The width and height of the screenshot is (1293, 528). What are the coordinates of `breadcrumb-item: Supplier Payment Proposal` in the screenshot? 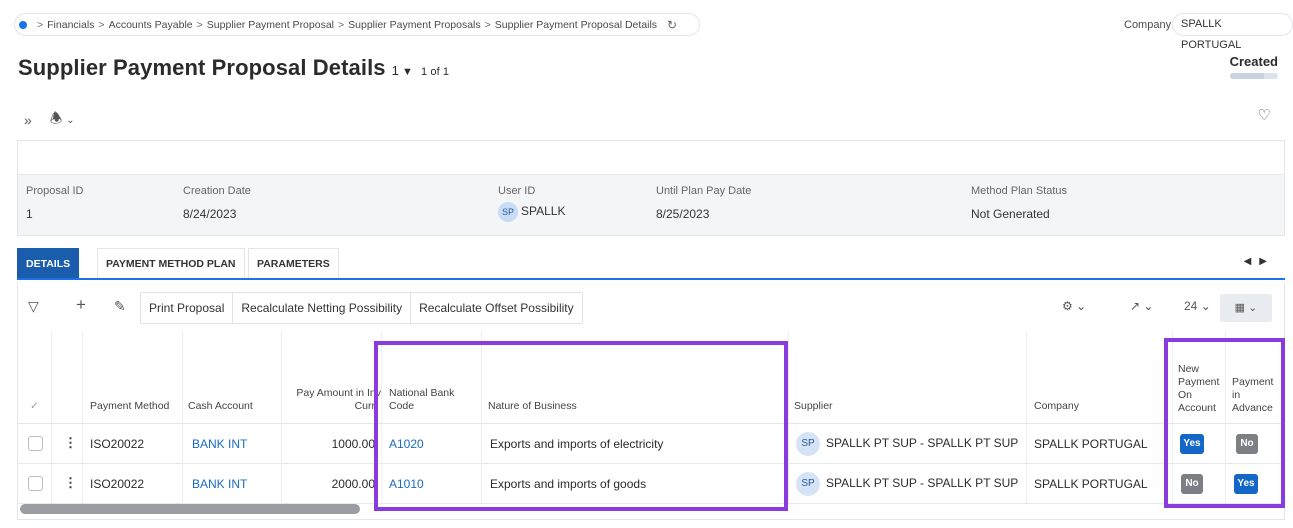 It's located at (270, 25).